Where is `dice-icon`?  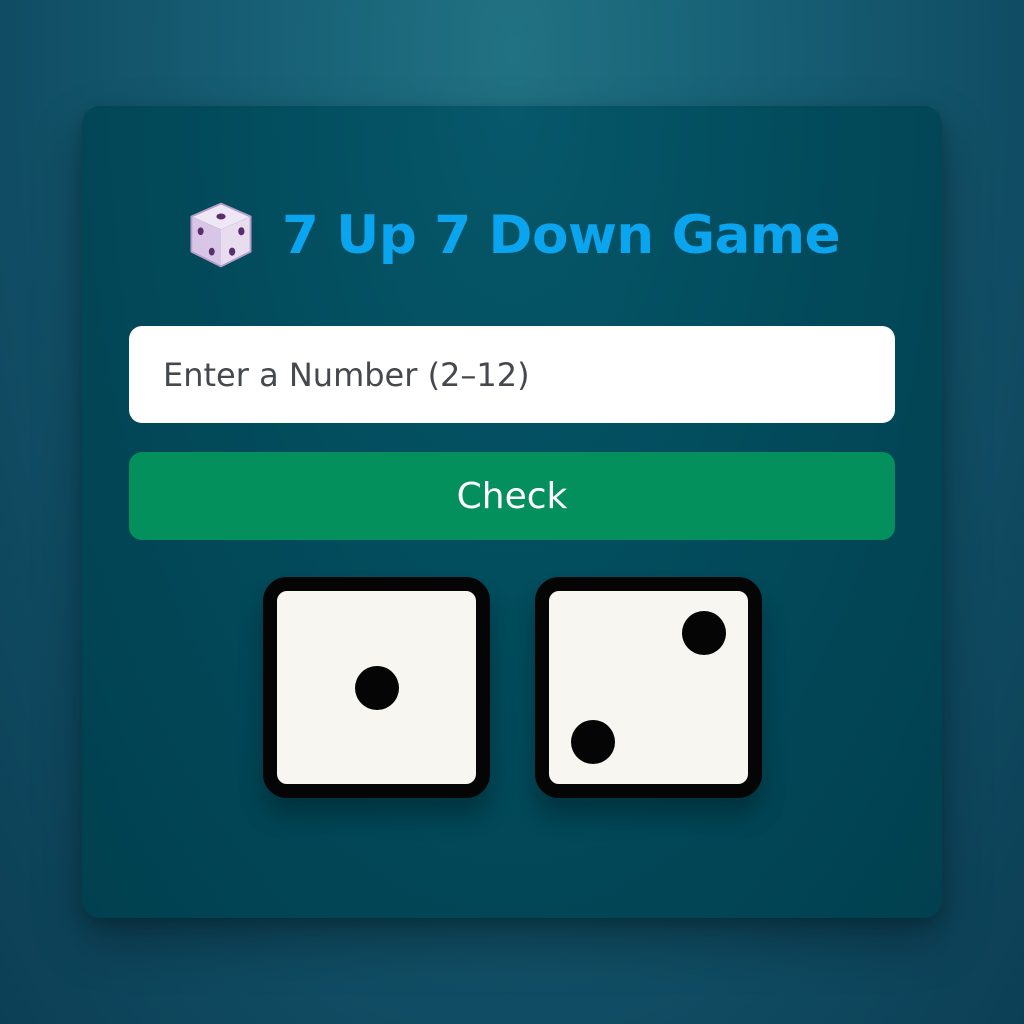
dice-icon is located at coordinates (221, 235).